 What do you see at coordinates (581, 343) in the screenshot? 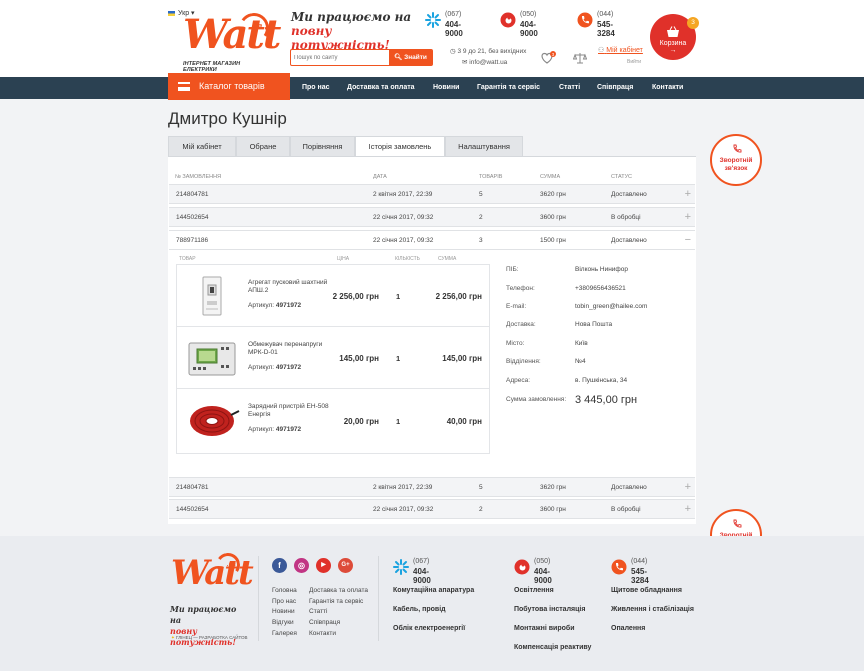
I see `info-value: Київ` at bounding box center [581, 343].